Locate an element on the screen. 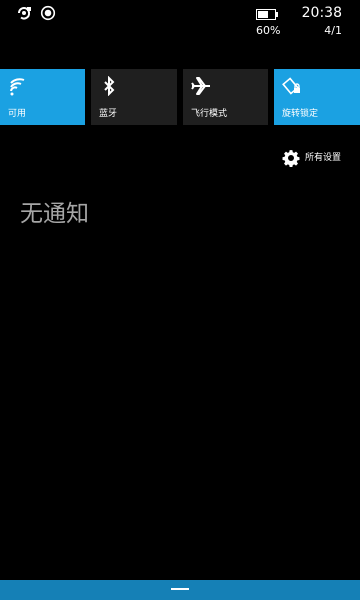 This screenshot has height=600, width=360. status-icons is located at coordinates (36, 13).